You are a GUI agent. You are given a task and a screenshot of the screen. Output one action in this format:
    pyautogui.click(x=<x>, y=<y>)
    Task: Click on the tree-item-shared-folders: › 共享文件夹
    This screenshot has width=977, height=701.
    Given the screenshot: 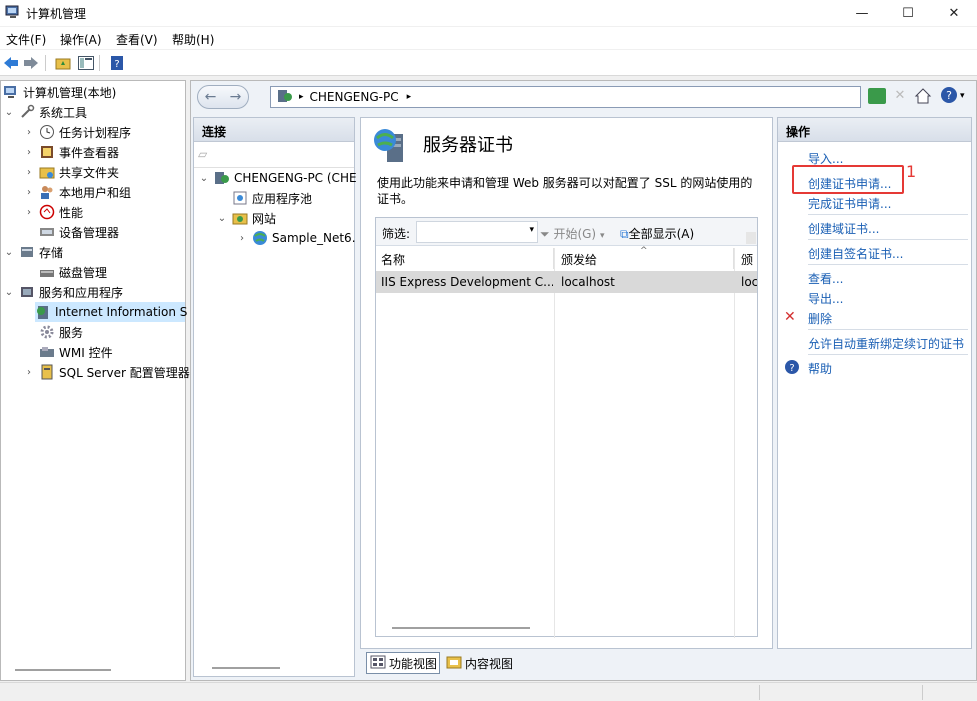 What is the action you would take?
    pyautogui.click(x=71, y=172)
    